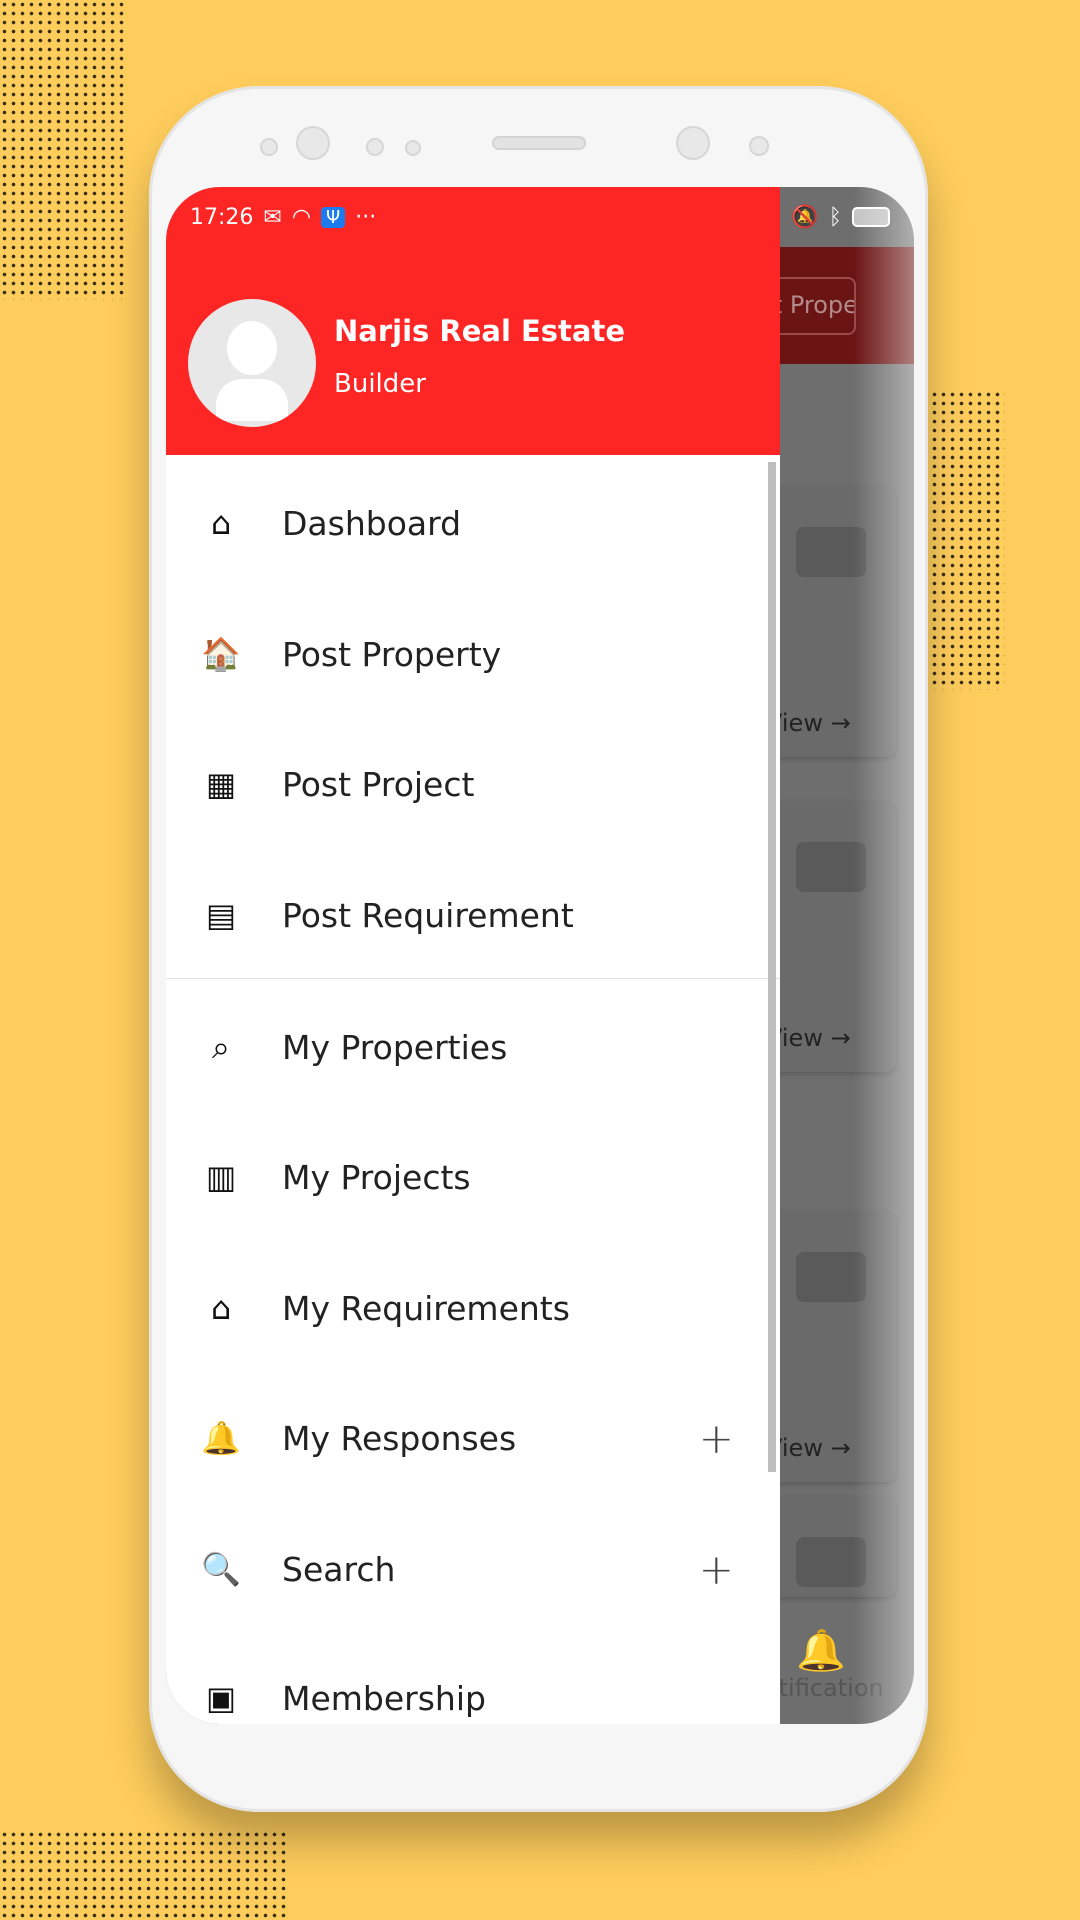 Image resolution: width=1080 pixels, height=1920 pixels. I want to click on menu-item-post-requirement: ▤ Post Requirement, so click(473, 915).